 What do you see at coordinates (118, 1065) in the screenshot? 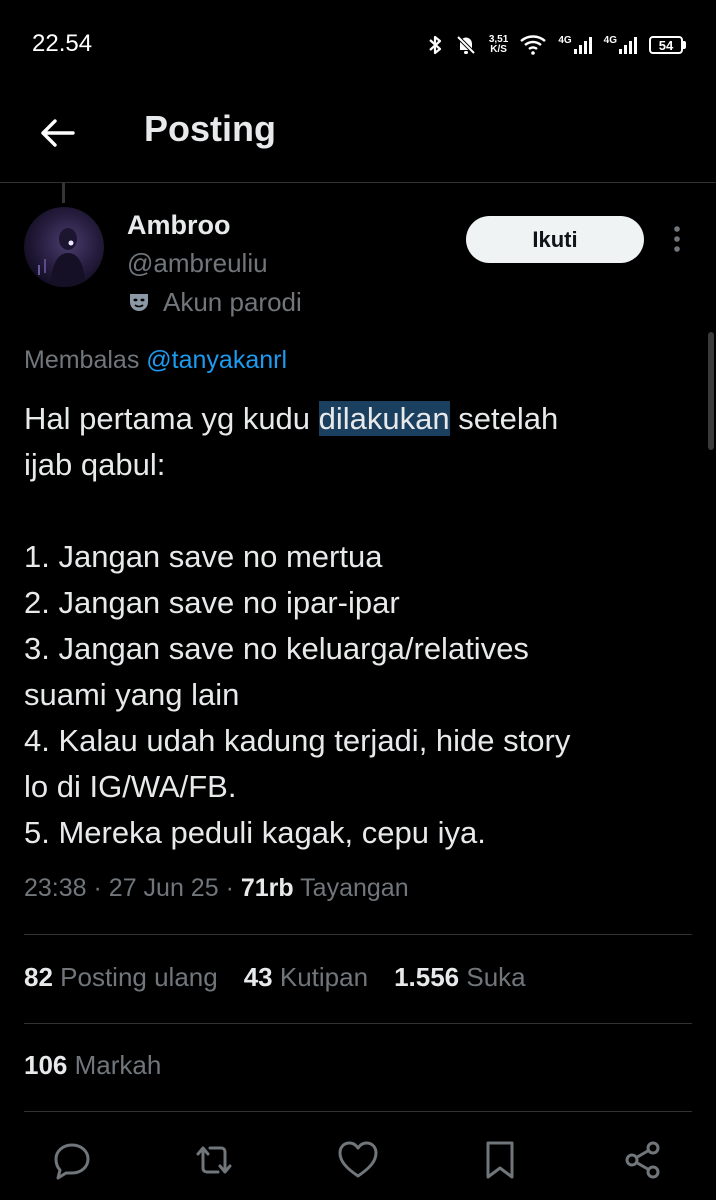
I see `bookmarks-label: Markah` at bounding box center [118, 1065].